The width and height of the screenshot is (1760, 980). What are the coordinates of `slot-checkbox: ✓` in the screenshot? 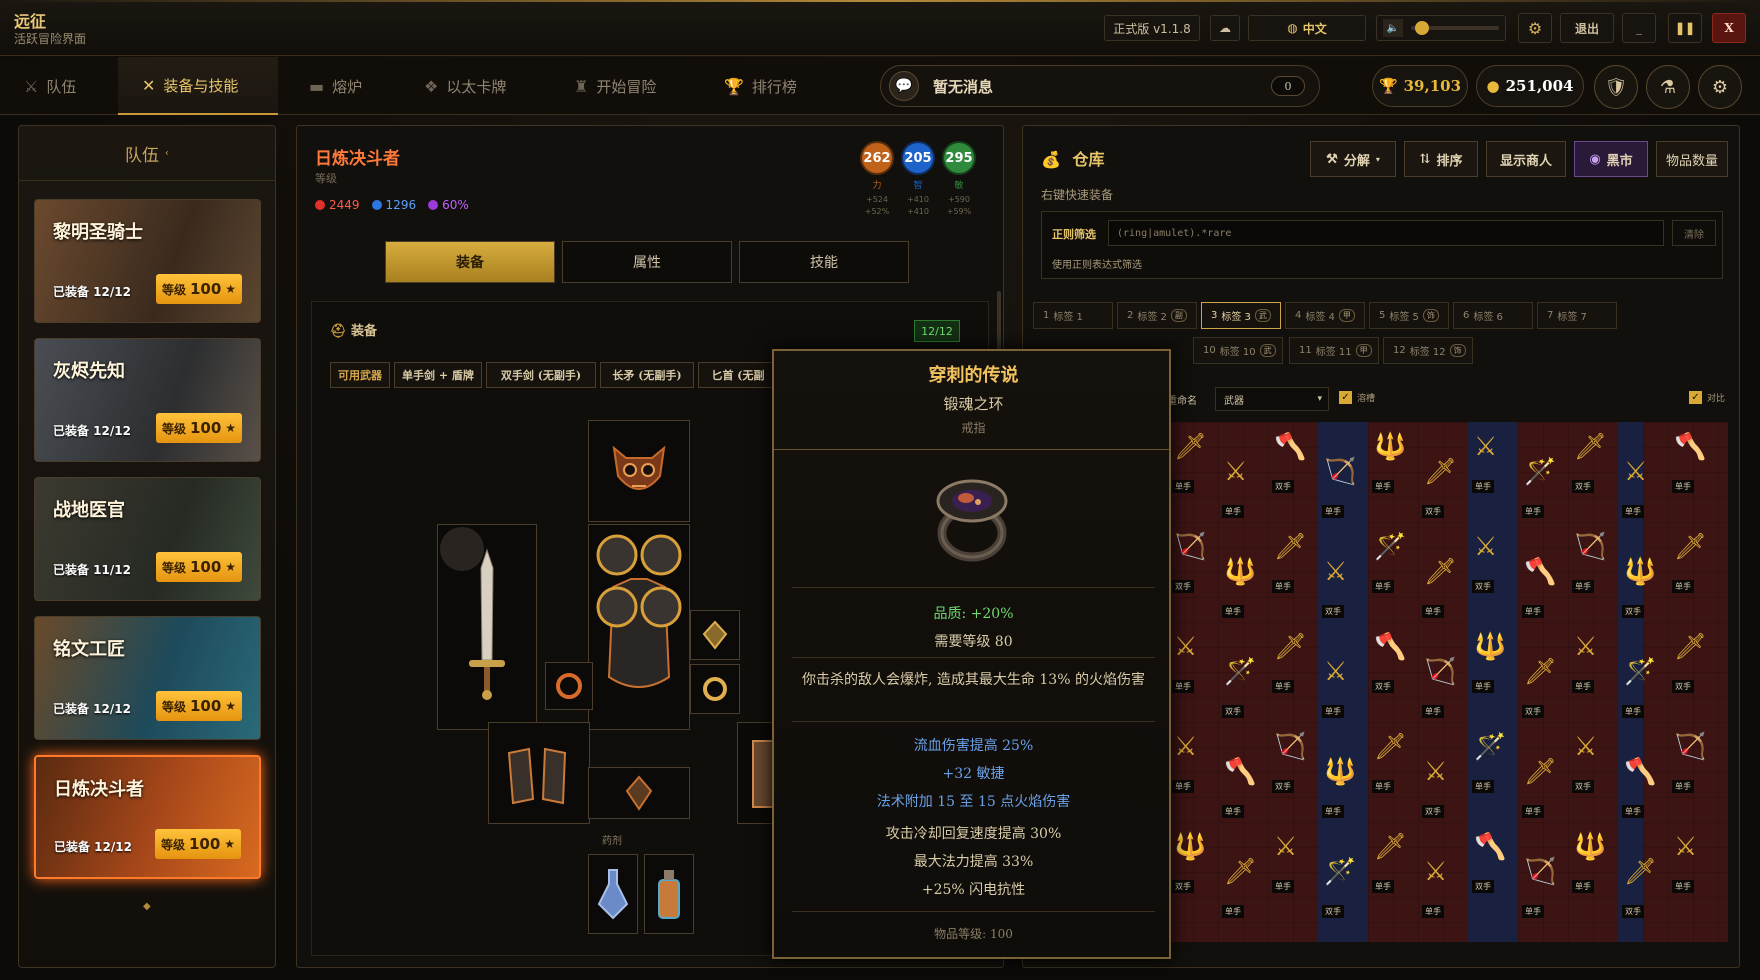 It's located at (1345, 397).